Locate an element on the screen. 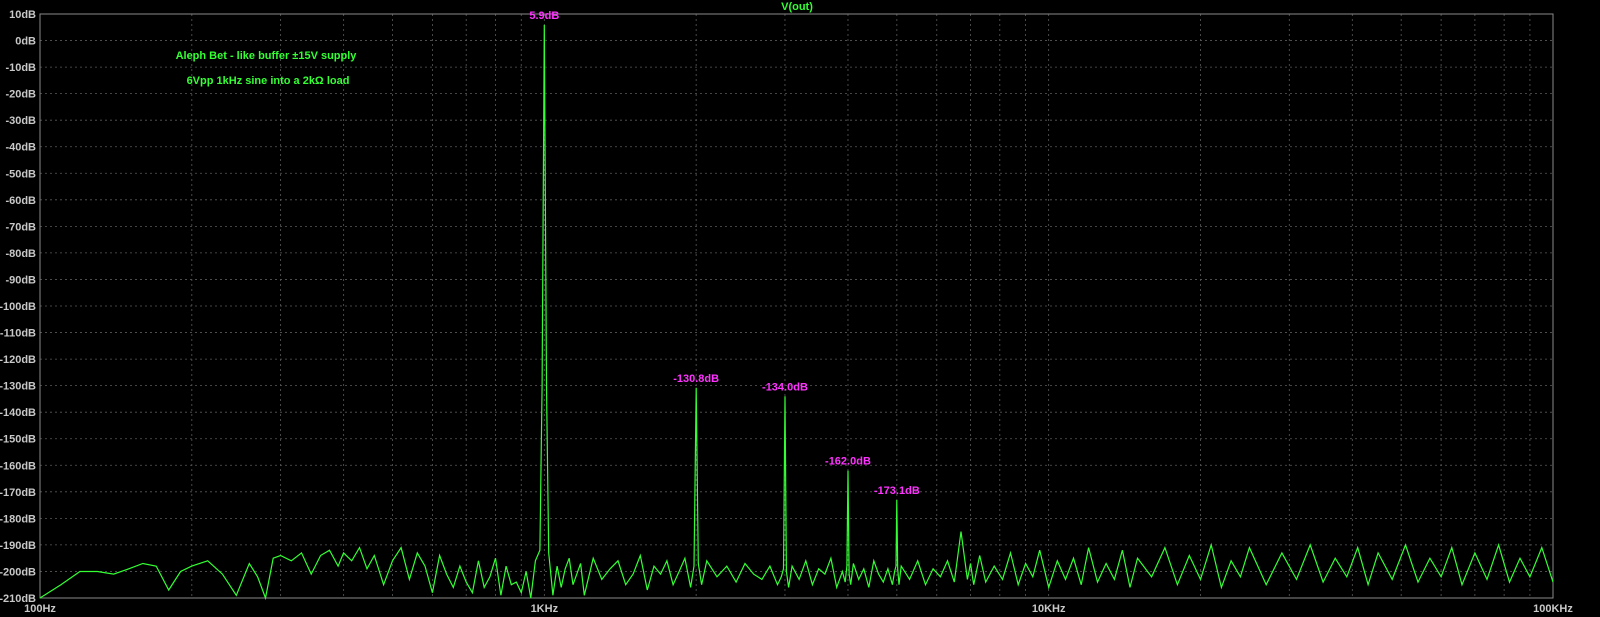  y-tick-label: -150dB is located at coordinates (18, 440).